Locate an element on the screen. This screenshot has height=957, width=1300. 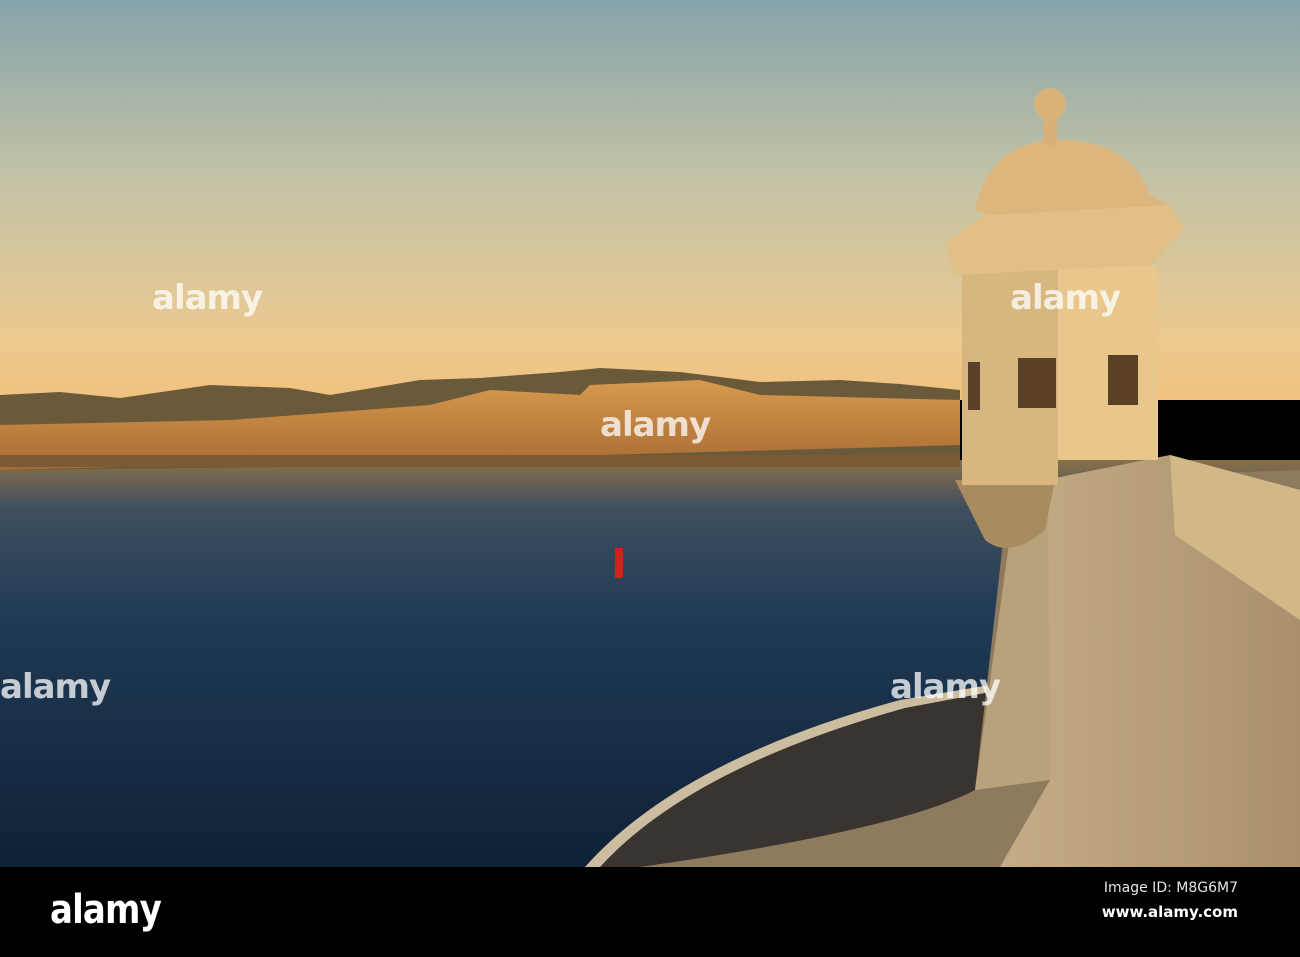
alamy-logo: alamy is located at coordinates (106, 910).